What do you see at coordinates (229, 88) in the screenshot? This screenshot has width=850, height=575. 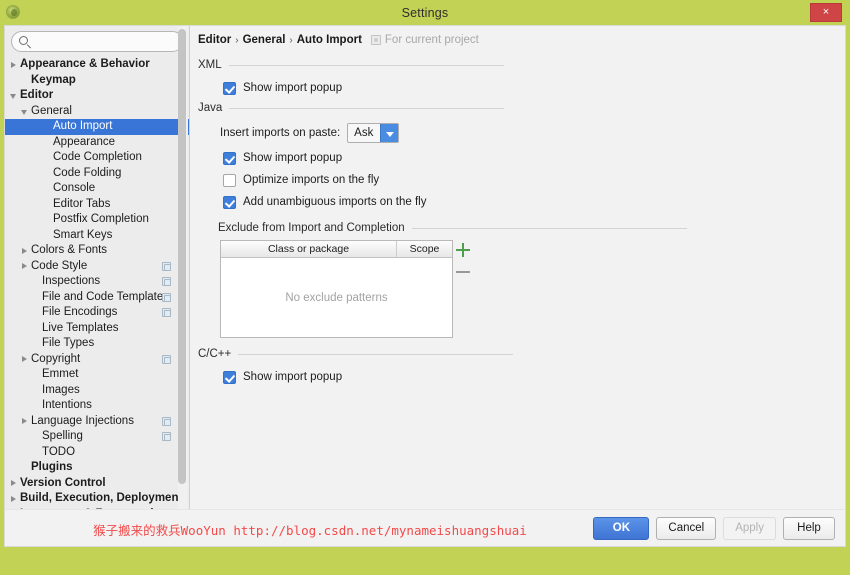 I see `xml-show-import-popup-checkbox` at bounding box center [229, 88].